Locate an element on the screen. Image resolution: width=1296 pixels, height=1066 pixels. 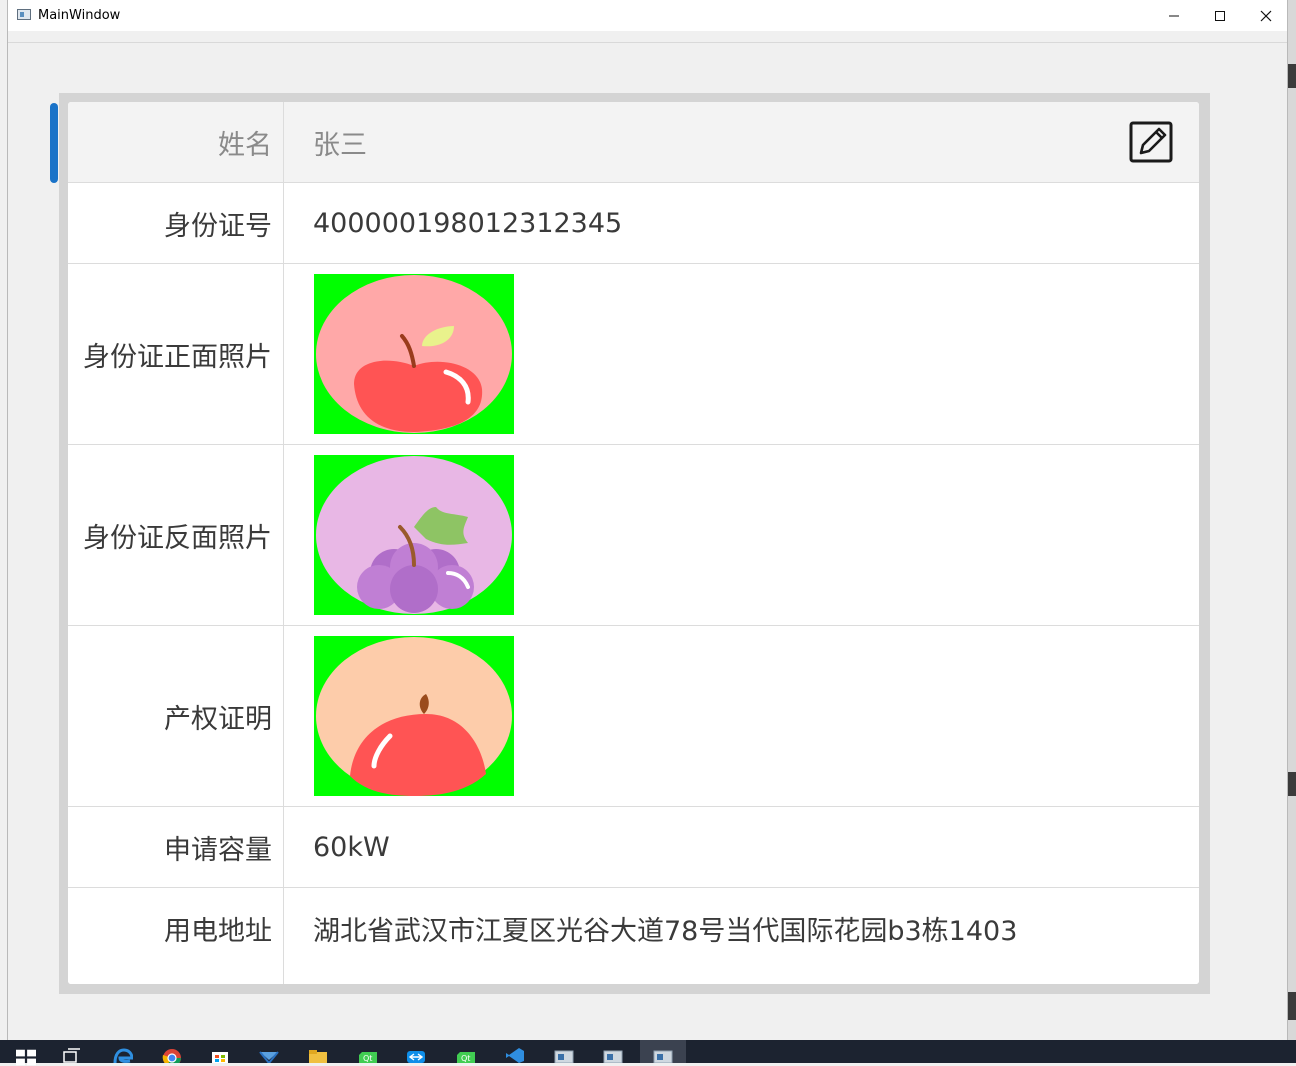
explorer-icon is located at coordinates (318, 1054).